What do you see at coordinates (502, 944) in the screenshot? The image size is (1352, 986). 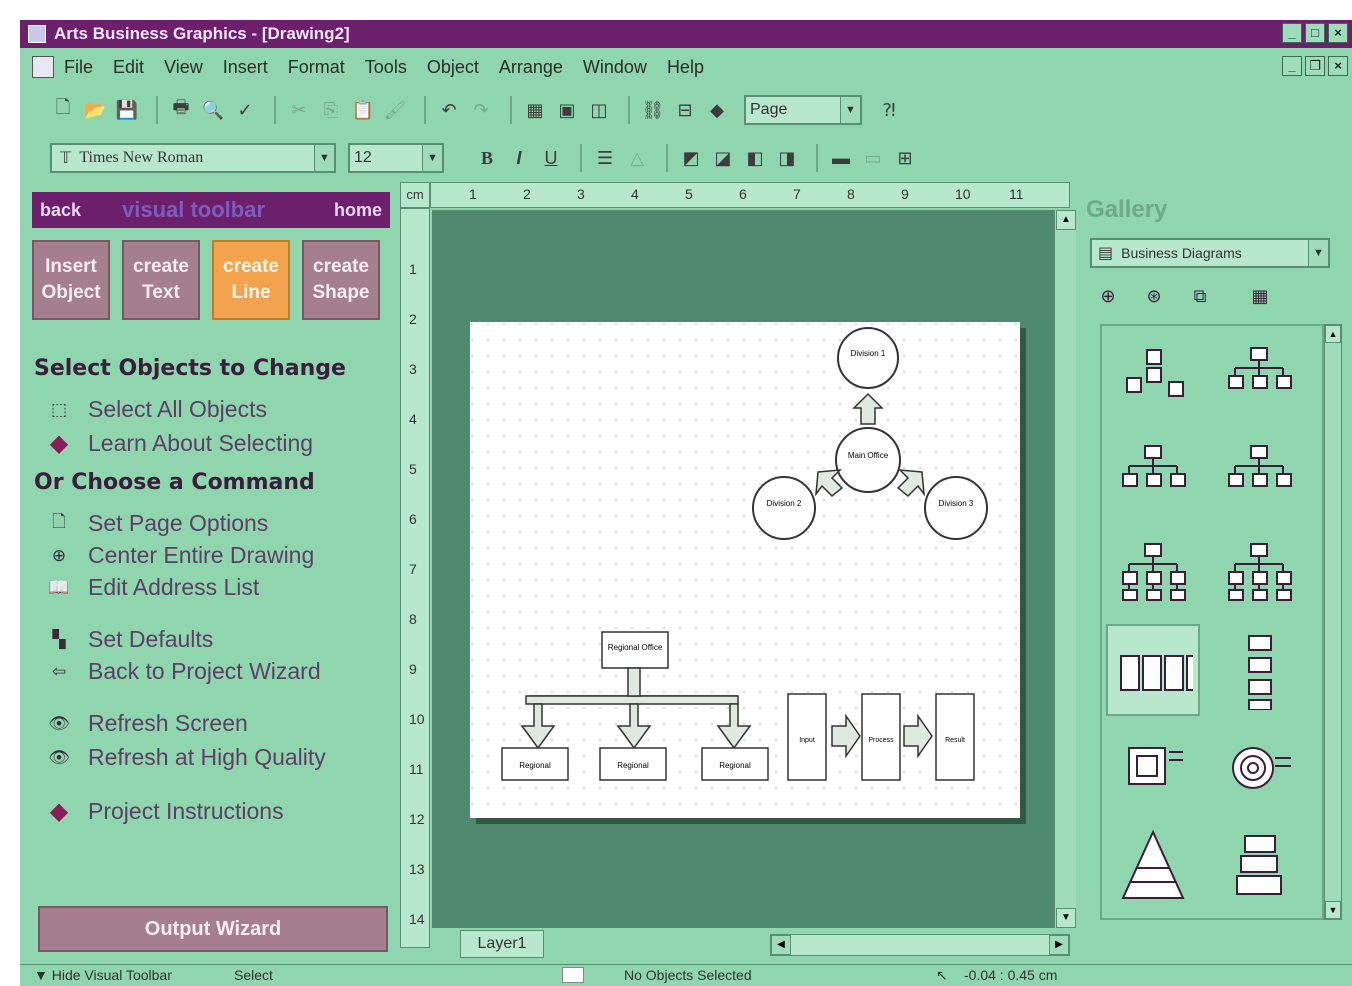 I see `layer-tab: Layer1` at bounding box center [502, 944].